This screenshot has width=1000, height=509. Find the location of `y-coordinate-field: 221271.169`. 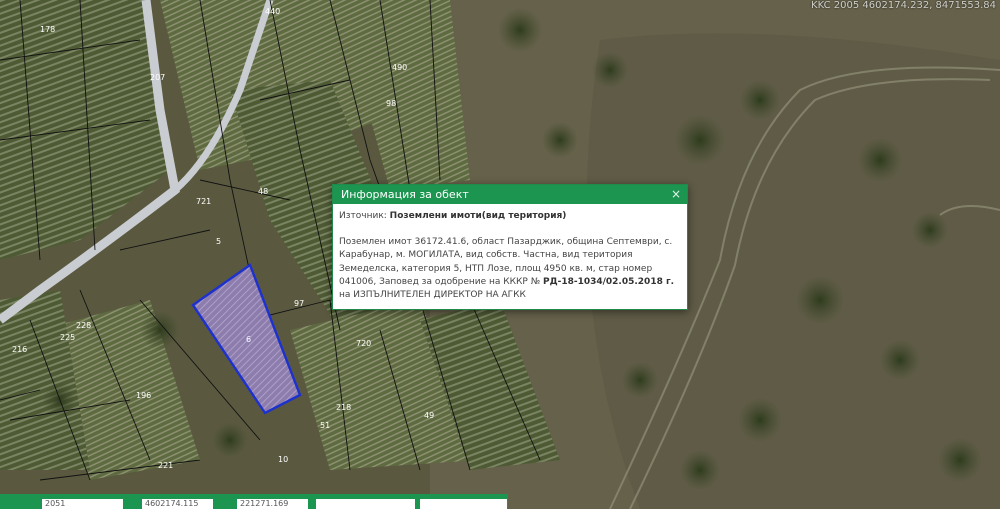

y-coordinate-field: 221271.169 is located at coordinates (272, 504).